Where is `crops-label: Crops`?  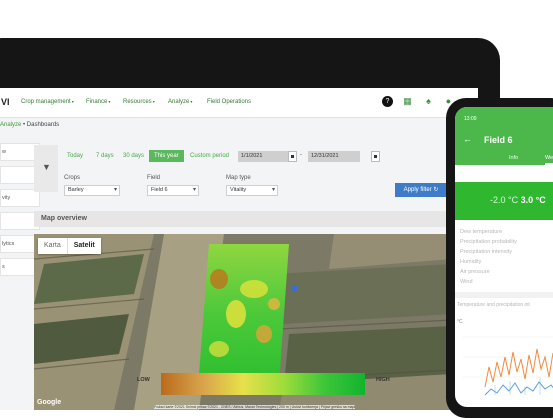
crops-label: Crops is located at coordinates (72, 178).